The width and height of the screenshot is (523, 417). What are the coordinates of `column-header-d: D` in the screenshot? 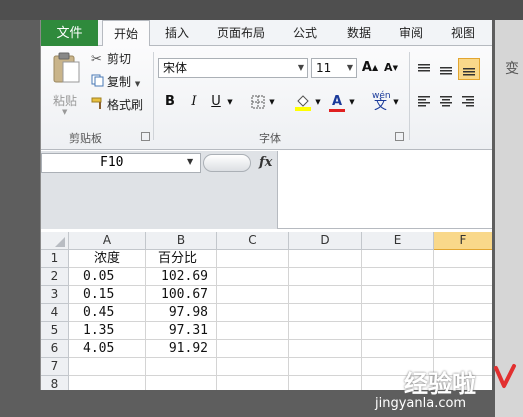 It's located at (325, 241).